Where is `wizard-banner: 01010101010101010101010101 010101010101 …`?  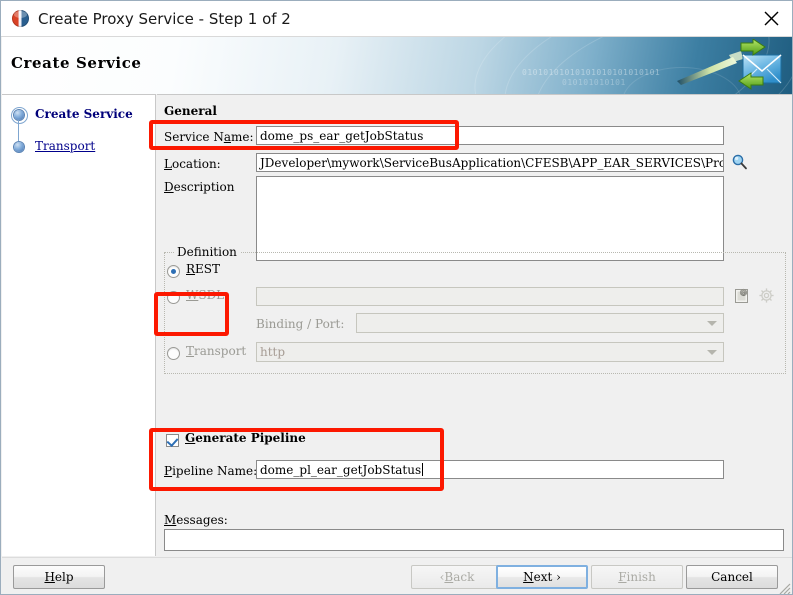
wizard-banner: 01010101010101010101010101 010101010101 … is located at coordinates (397, 65).